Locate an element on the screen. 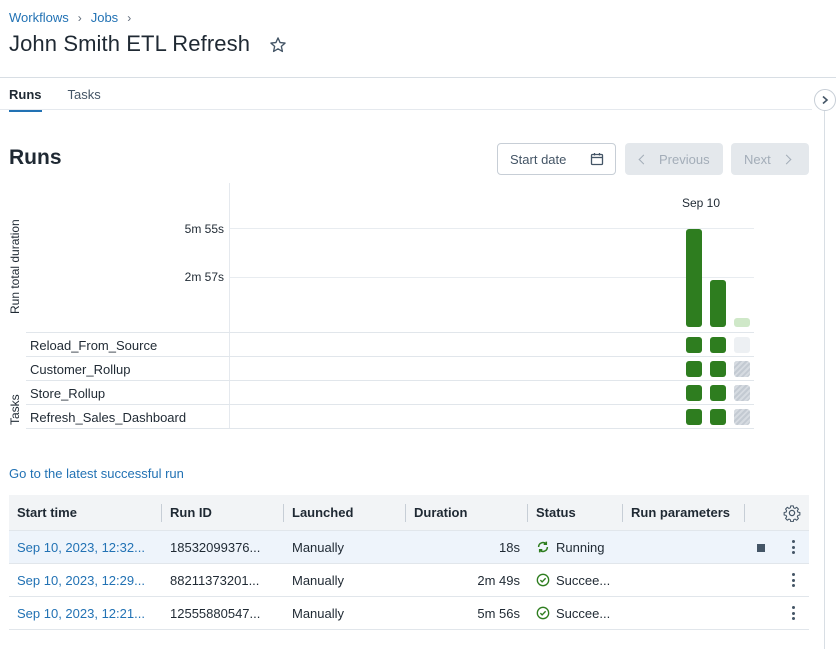 The width and height of the screenshot is (836, 649). next-button: Next is located at coordinates (770, 159).